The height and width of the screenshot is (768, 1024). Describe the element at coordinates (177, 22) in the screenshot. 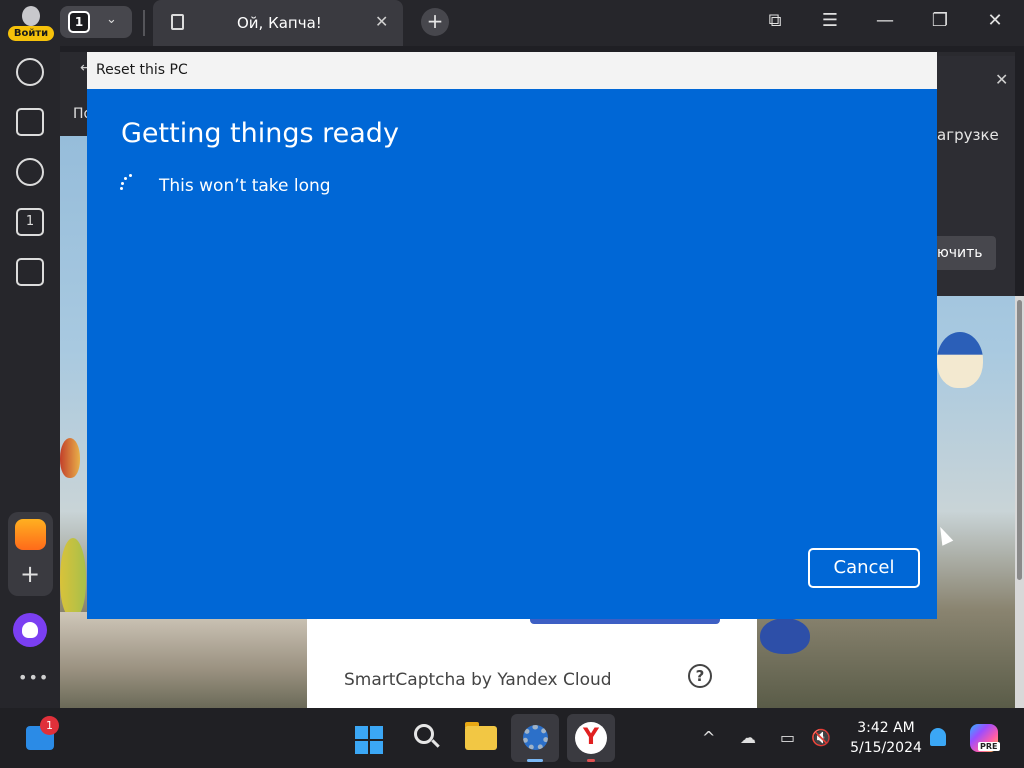

I see `document-icon` at that location.